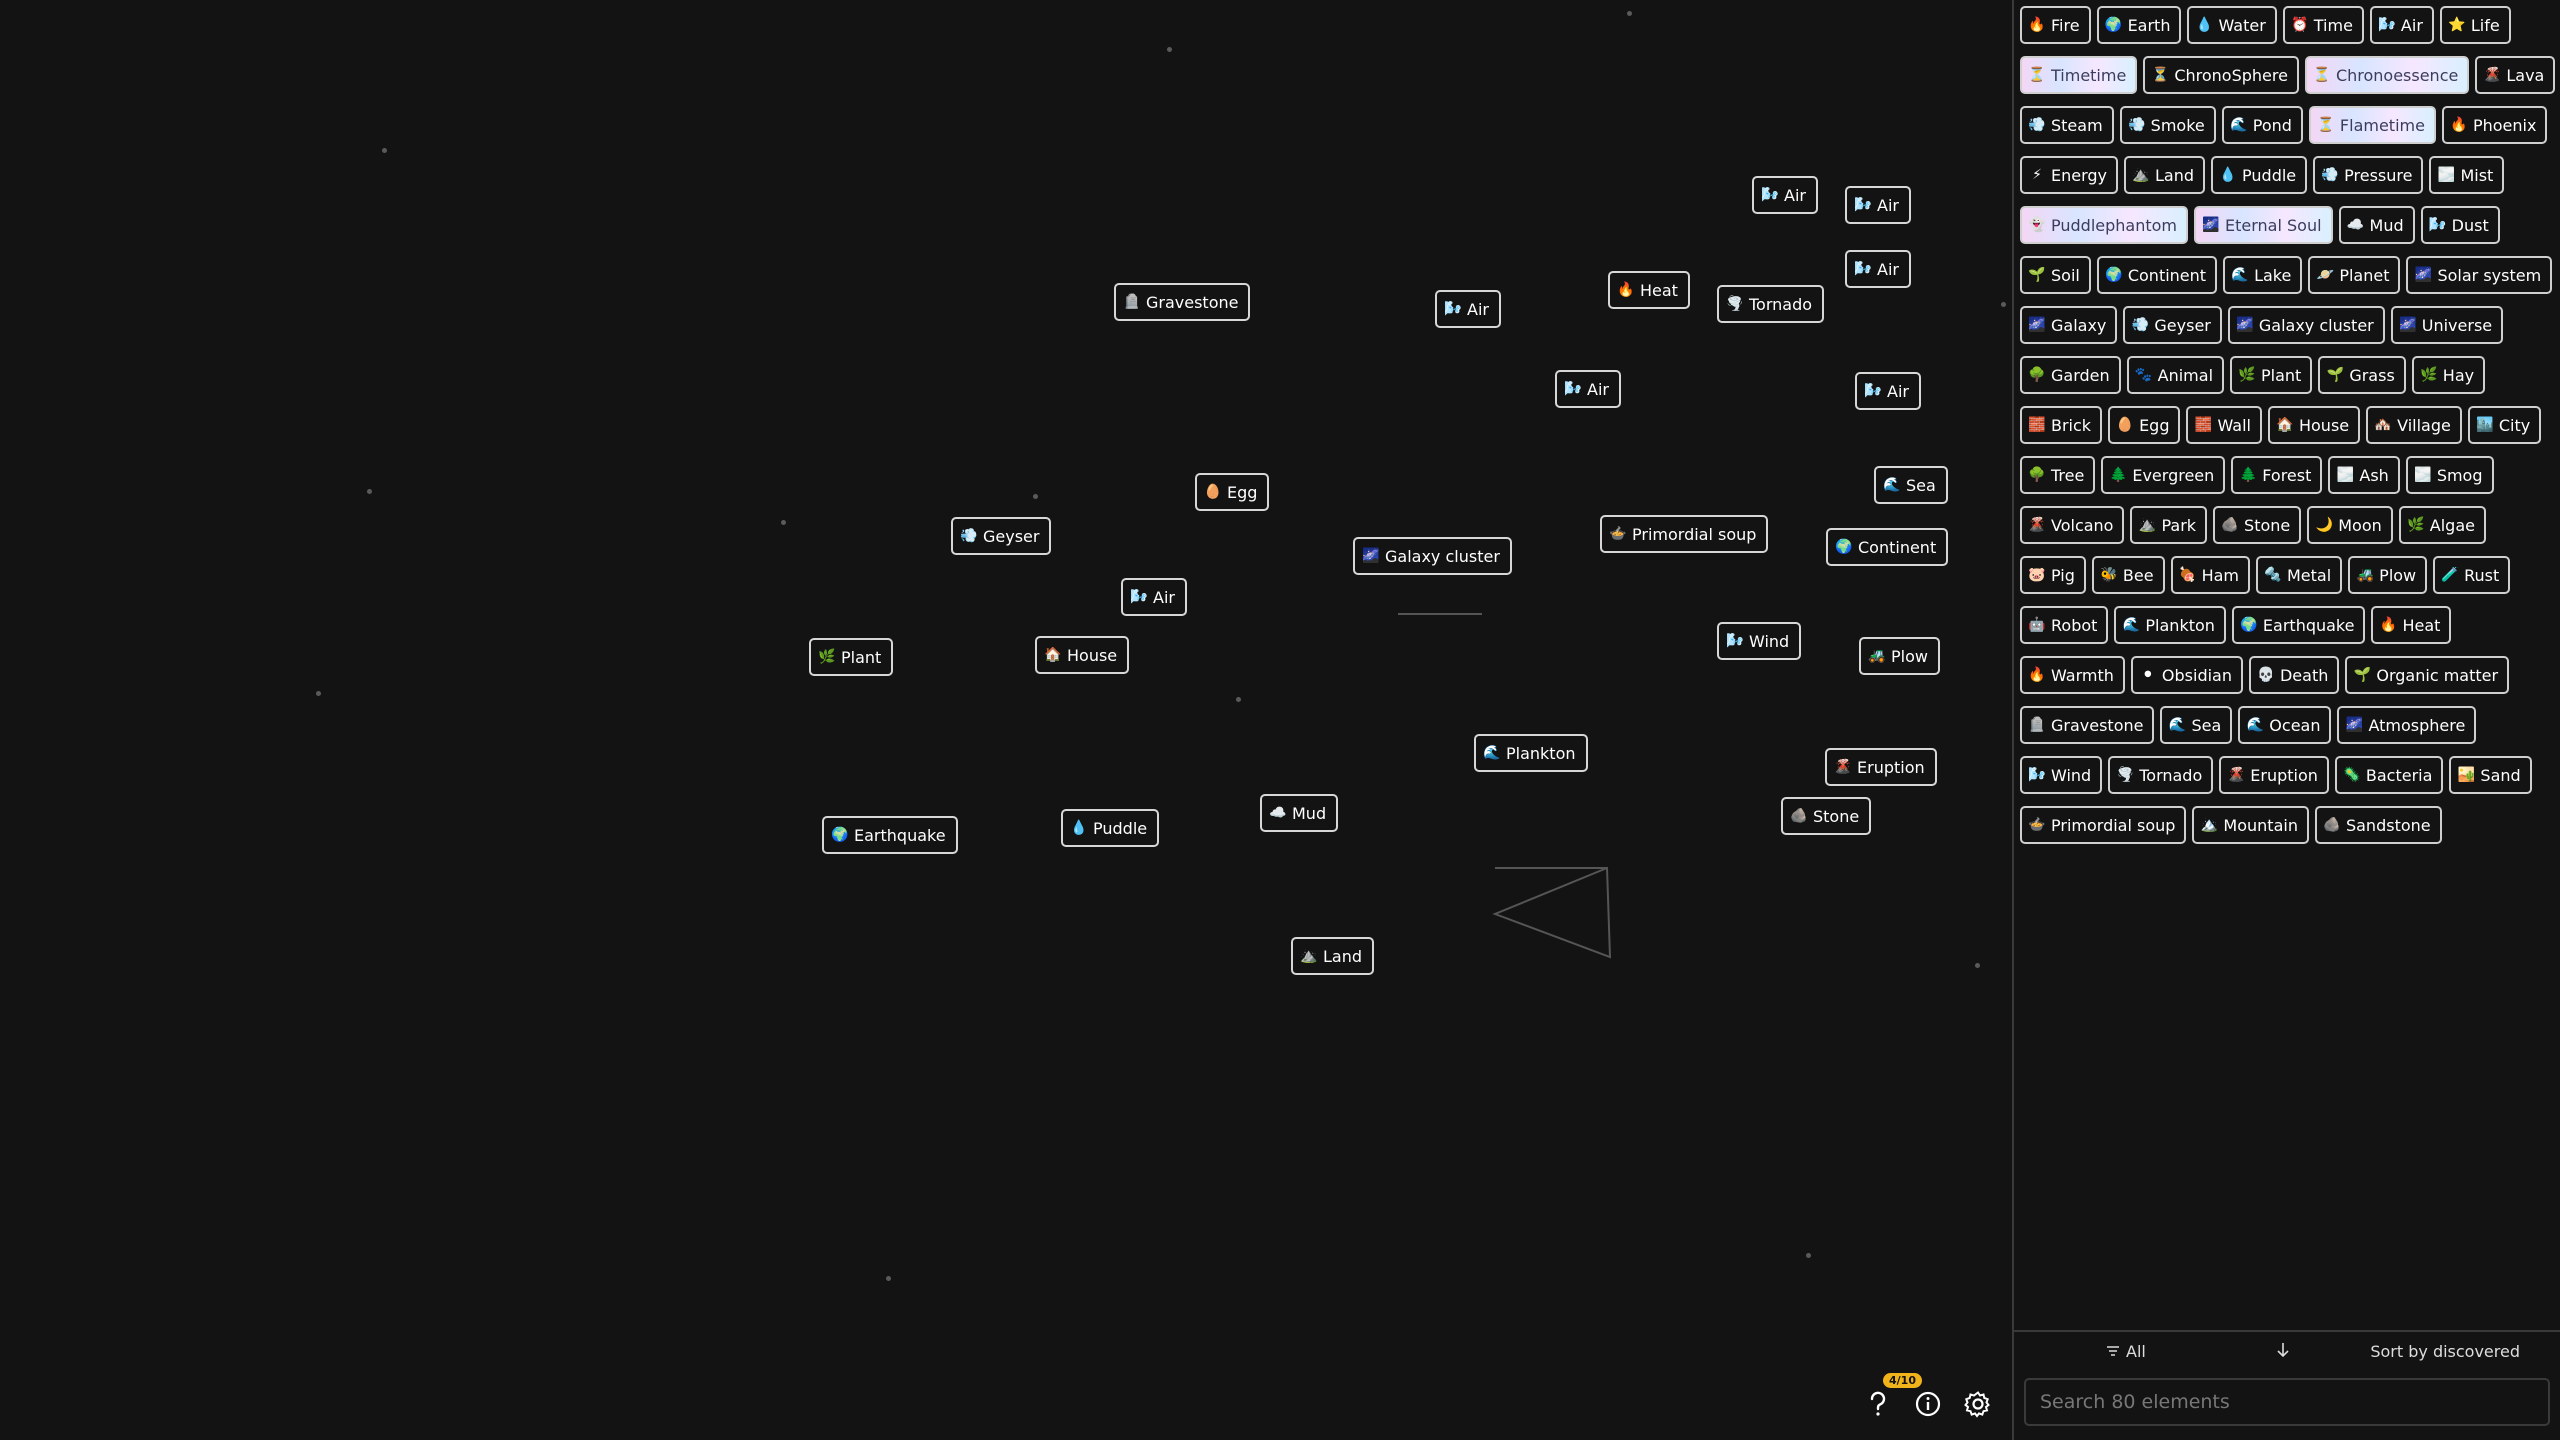 The height and width of the screenshot is (1440, 2560). What do you see at coordinates (2277, 475) in the screenshot?
I see `sidebar-element: 🌲 Forest` at bounding box center [2277, 475].